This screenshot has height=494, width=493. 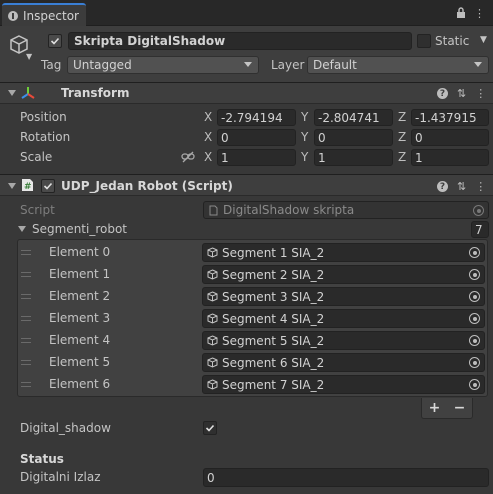 I want to click on element-label: Element 0, so click(x=80, y=252).